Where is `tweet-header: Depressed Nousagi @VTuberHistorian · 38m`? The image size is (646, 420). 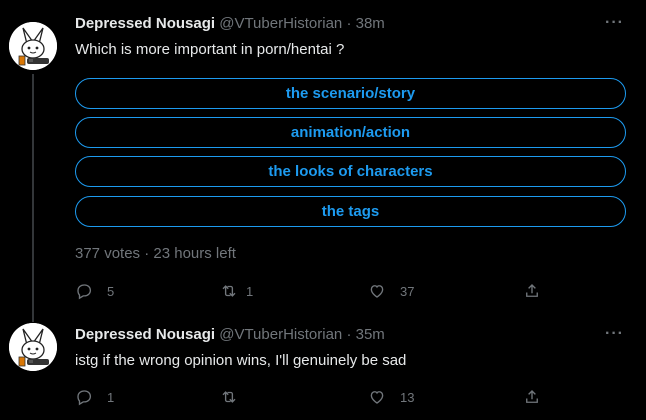
tweet-header: Depressed Nousagi @VTuberHistorian · 38m is located at coordinates (230, 23).